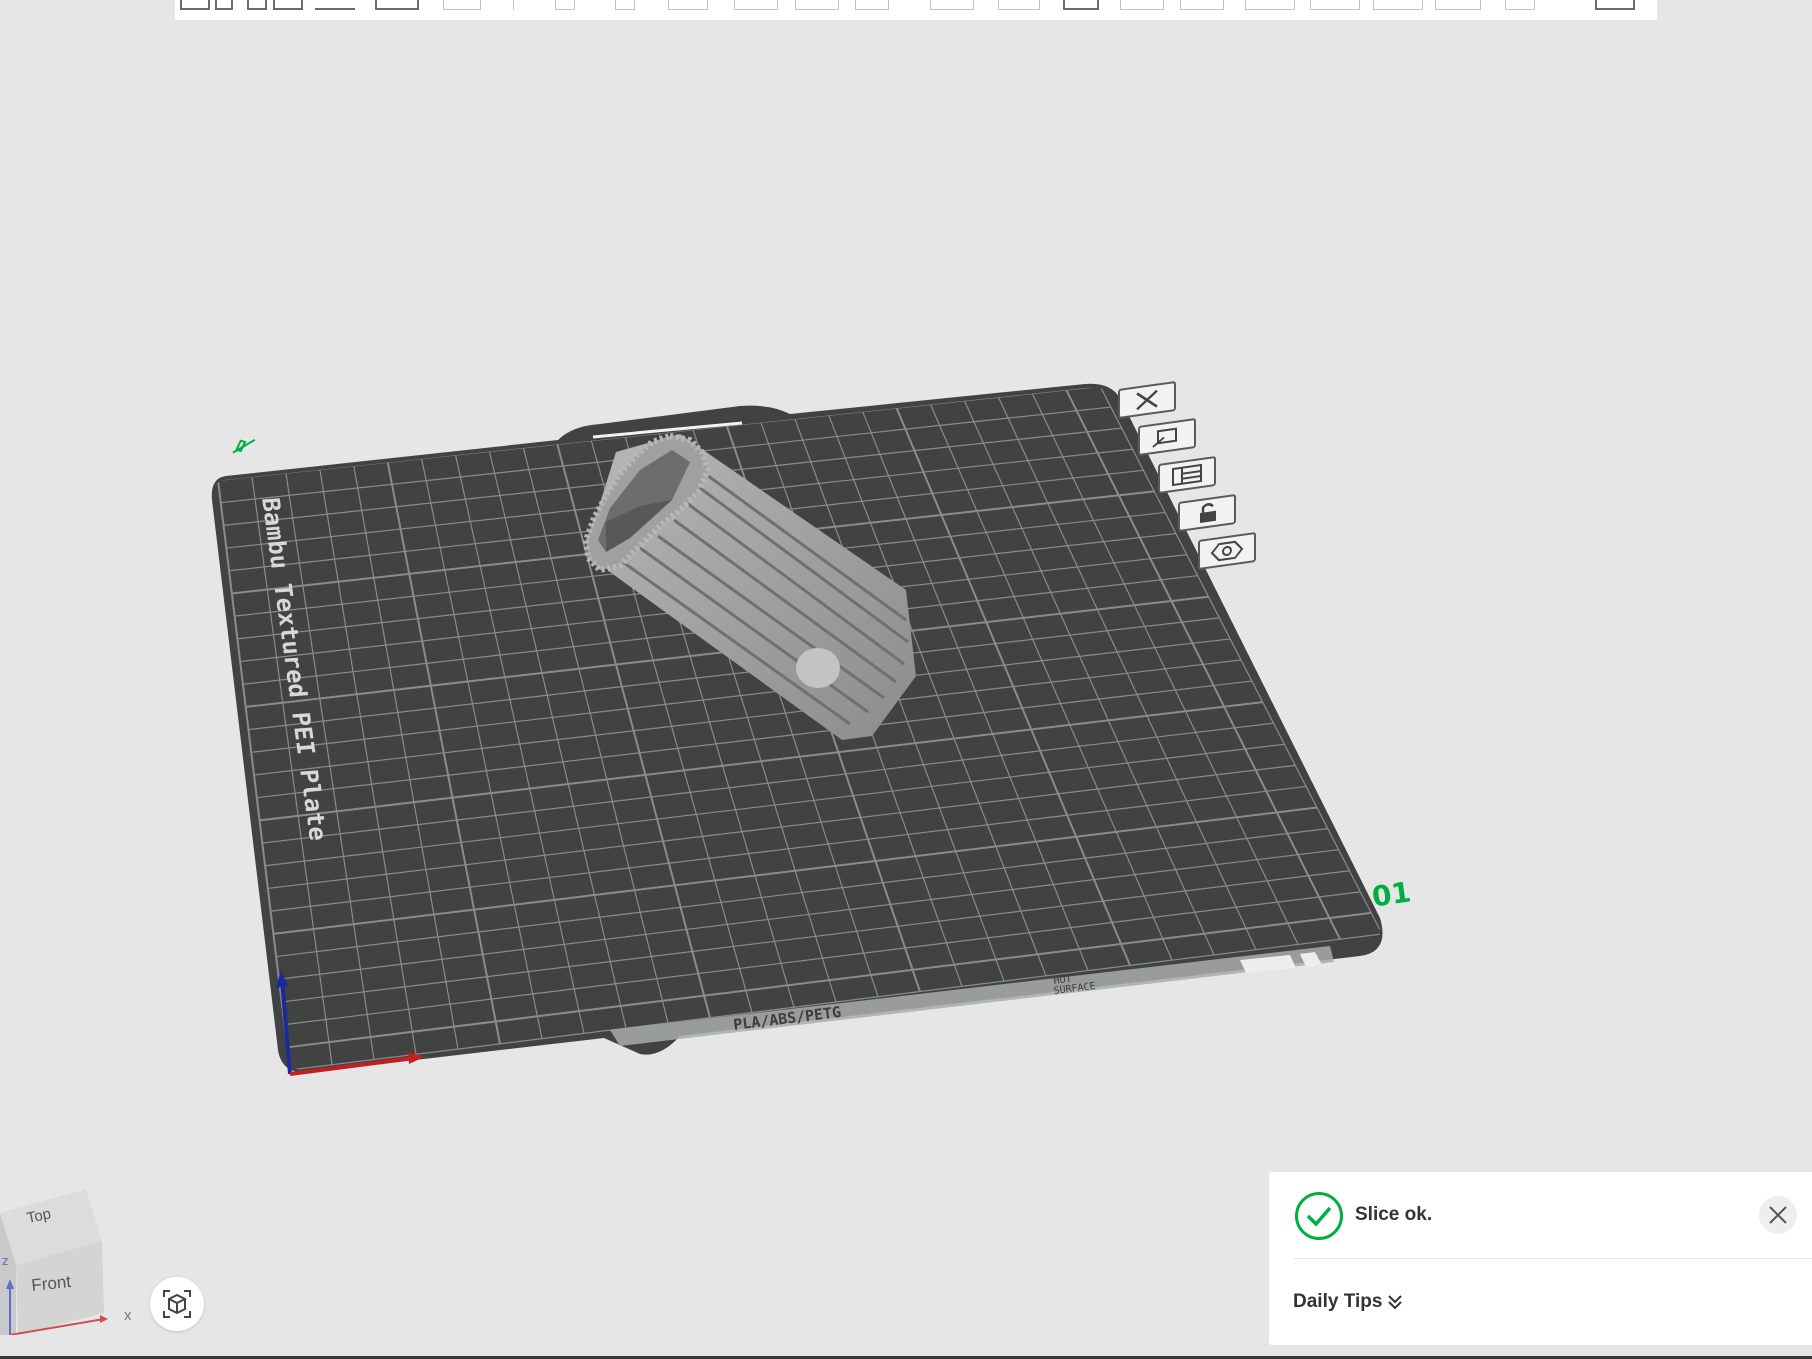  What do you see at coordinates (128, 1315) in the screenshot?
I see `axis-x-label: x` at bounding box center [128, 1315].